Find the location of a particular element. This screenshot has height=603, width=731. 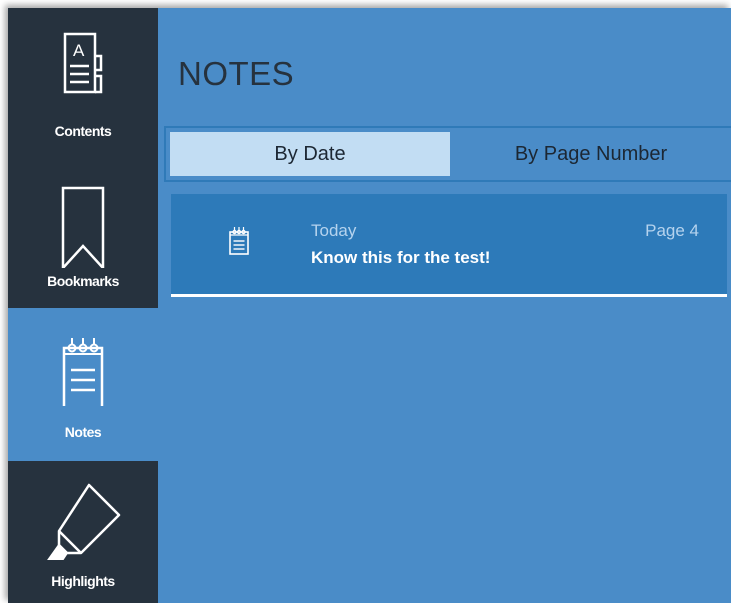

notes-icon is located at coordinates (83, 366).